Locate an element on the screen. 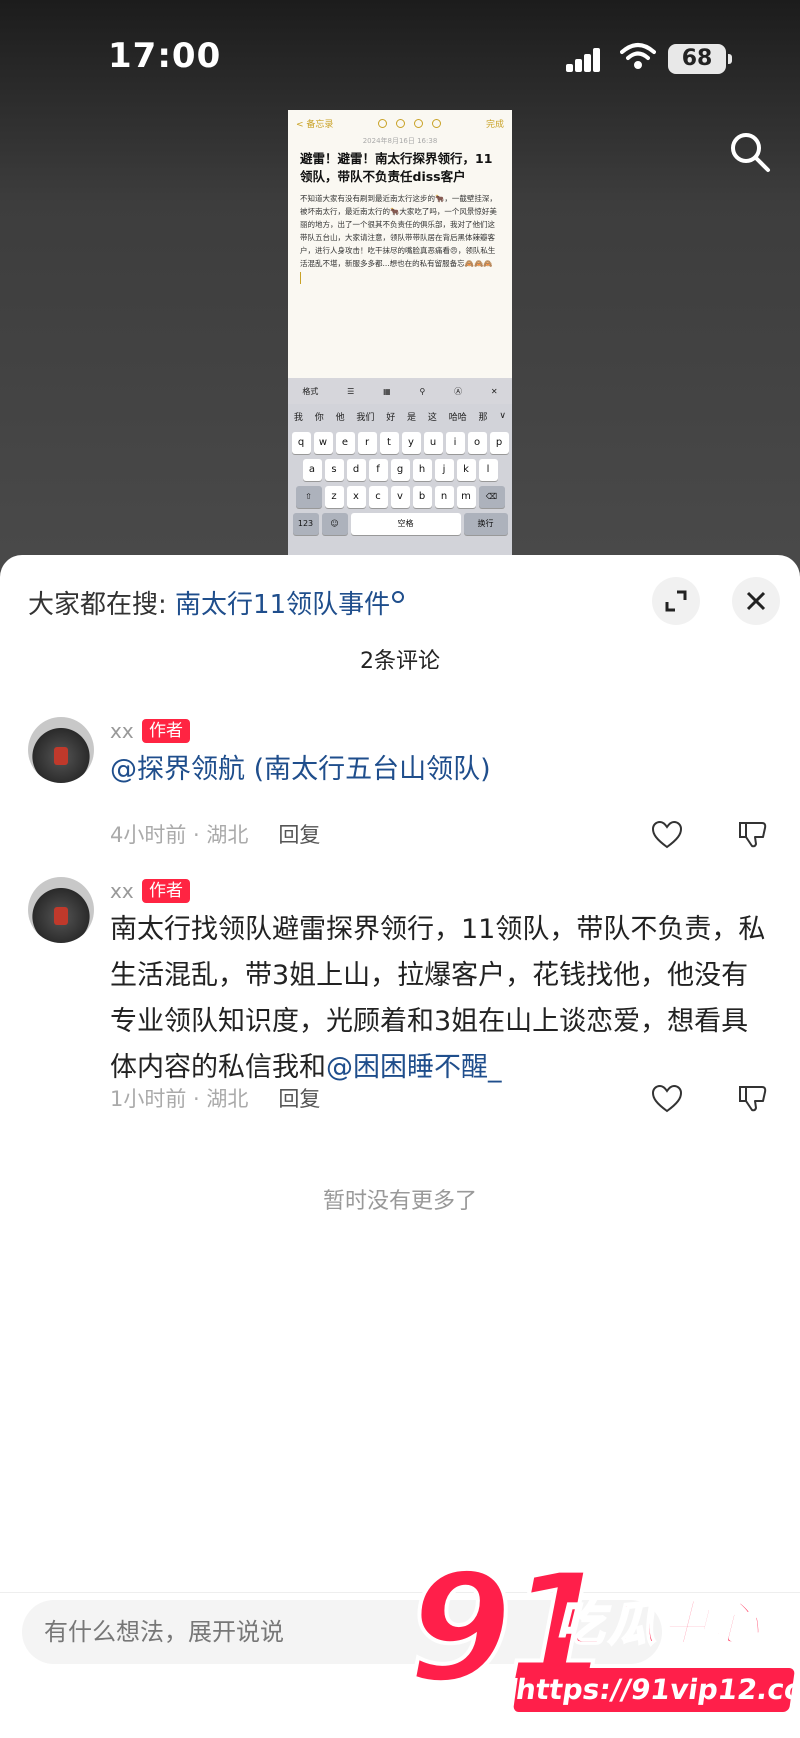  keyboard-key: s is located at coordinates (334, 470).